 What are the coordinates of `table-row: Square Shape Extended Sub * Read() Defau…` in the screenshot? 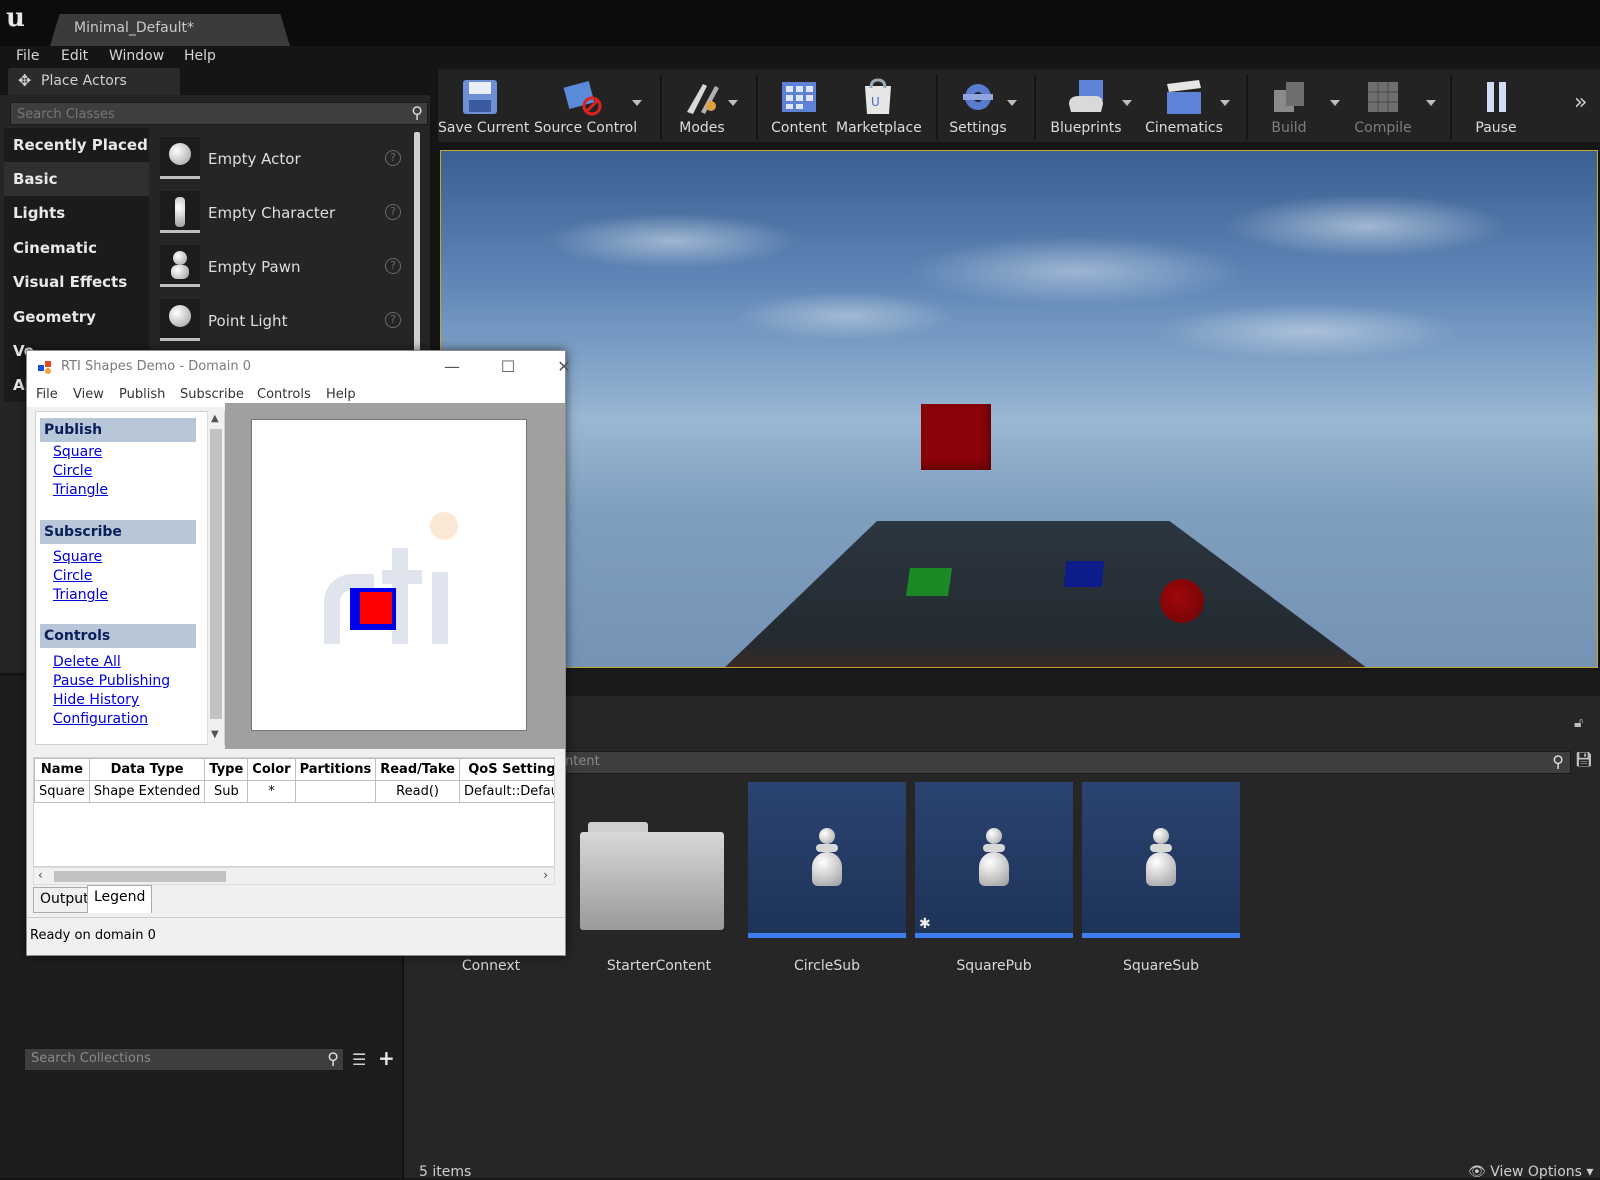 It's located at (294, 791).